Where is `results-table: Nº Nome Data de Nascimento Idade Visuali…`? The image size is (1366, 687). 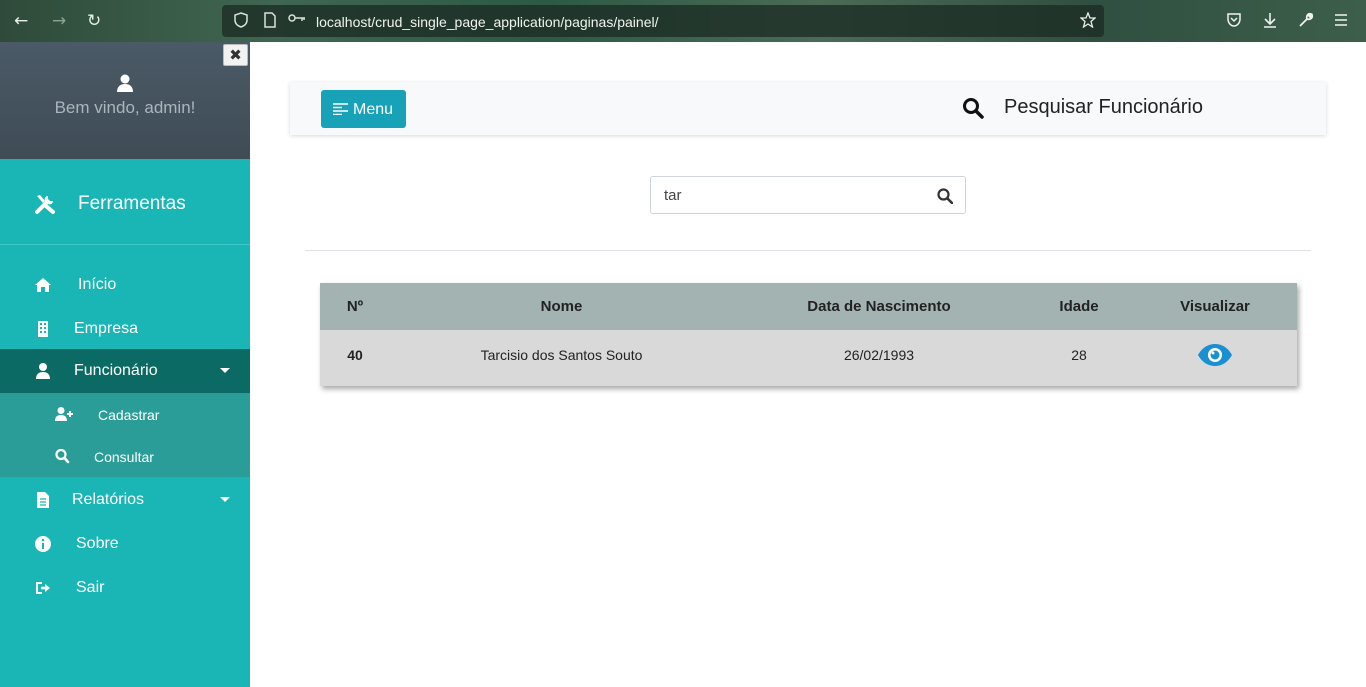
results-table: Nº Nome Data de Nascimento Idade Visuali… is located at coordinates (808, 334).